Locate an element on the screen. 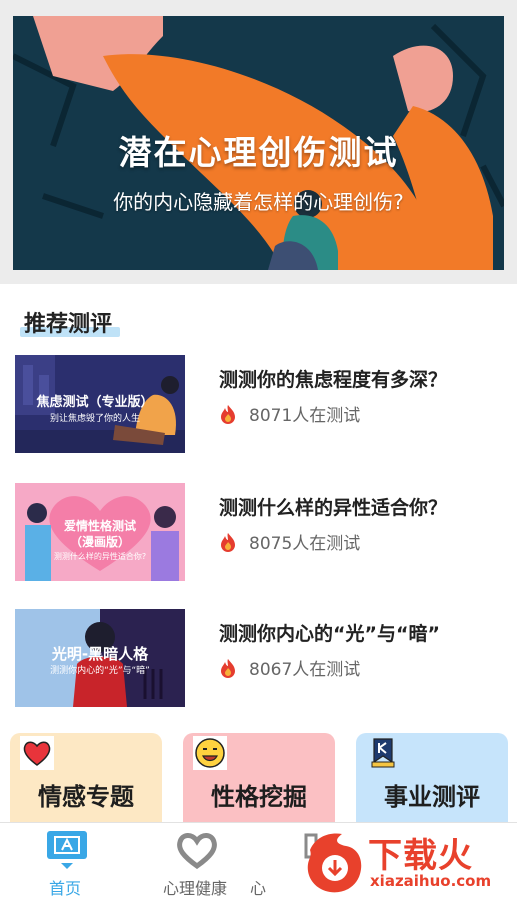 This screenshot has height=900, width=517. participant-count: 8067人在测试 is located at coordinates (305, 670).